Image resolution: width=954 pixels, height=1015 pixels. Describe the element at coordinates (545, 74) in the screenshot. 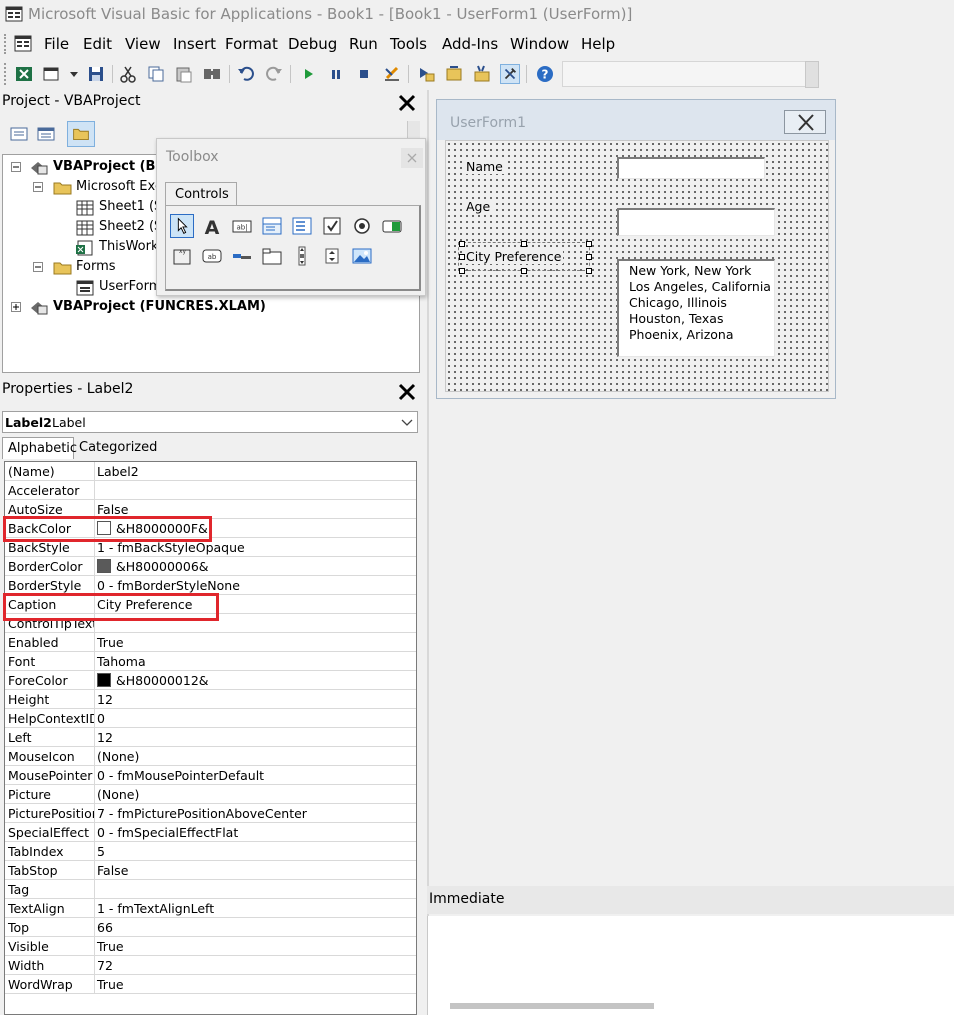

I see `help-icon: ?` at that location.